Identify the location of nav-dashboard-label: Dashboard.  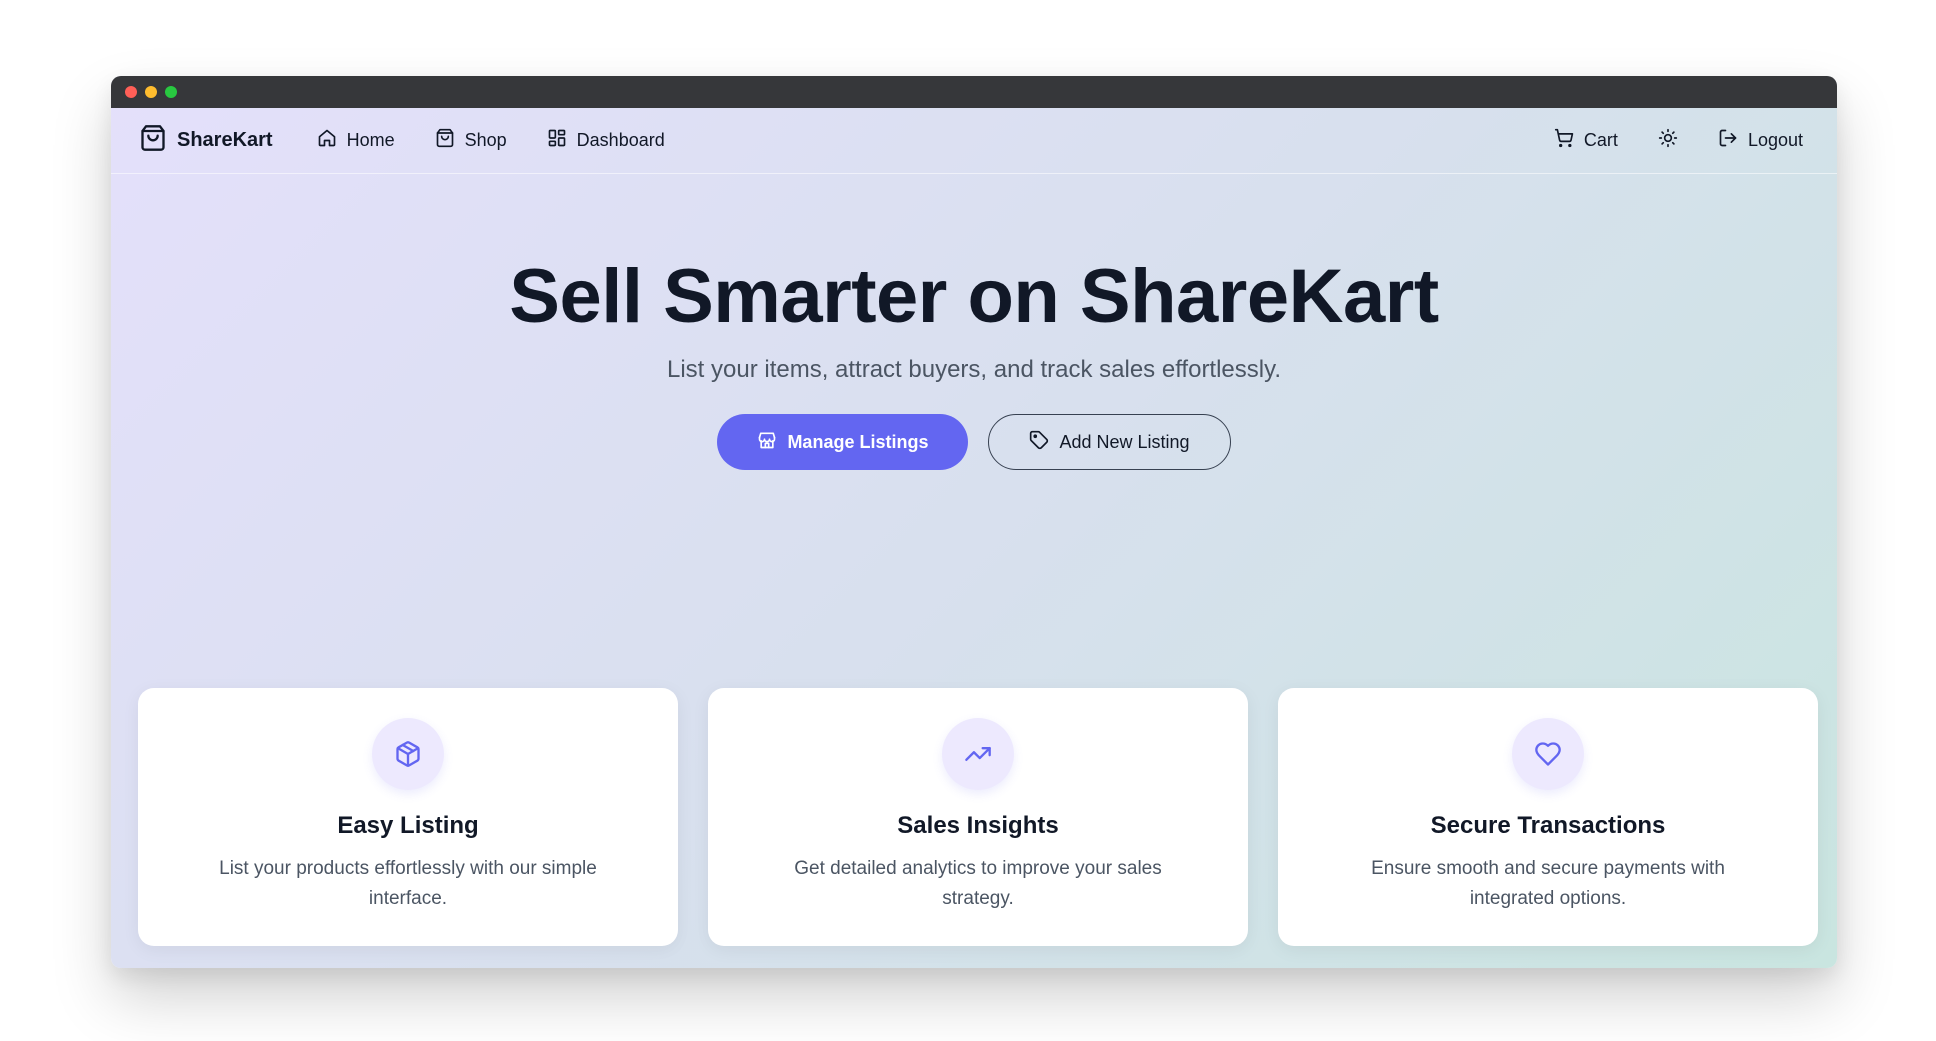
(620, 140).